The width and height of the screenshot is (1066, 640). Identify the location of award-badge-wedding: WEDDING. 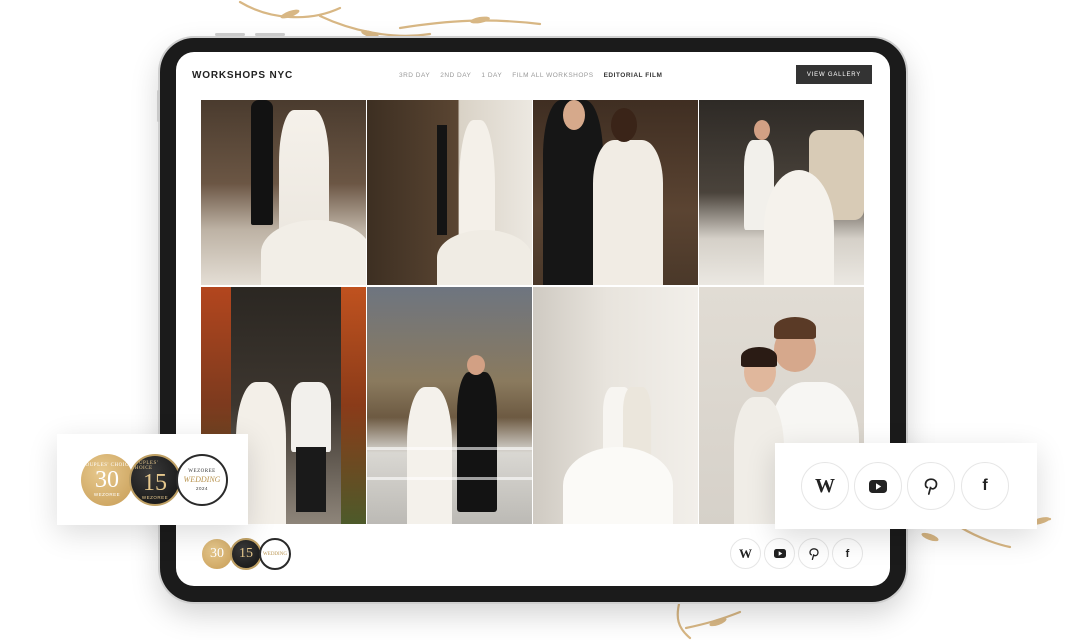
(275, 554).